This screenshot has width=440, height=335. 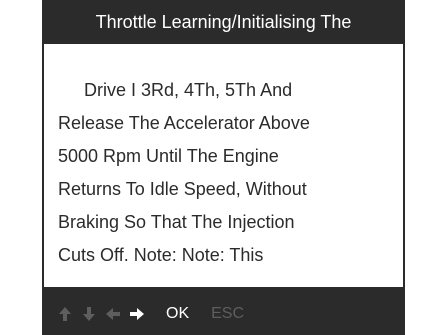 I want to click on footer-bar: OK ESC, so click(x=223, y=313).